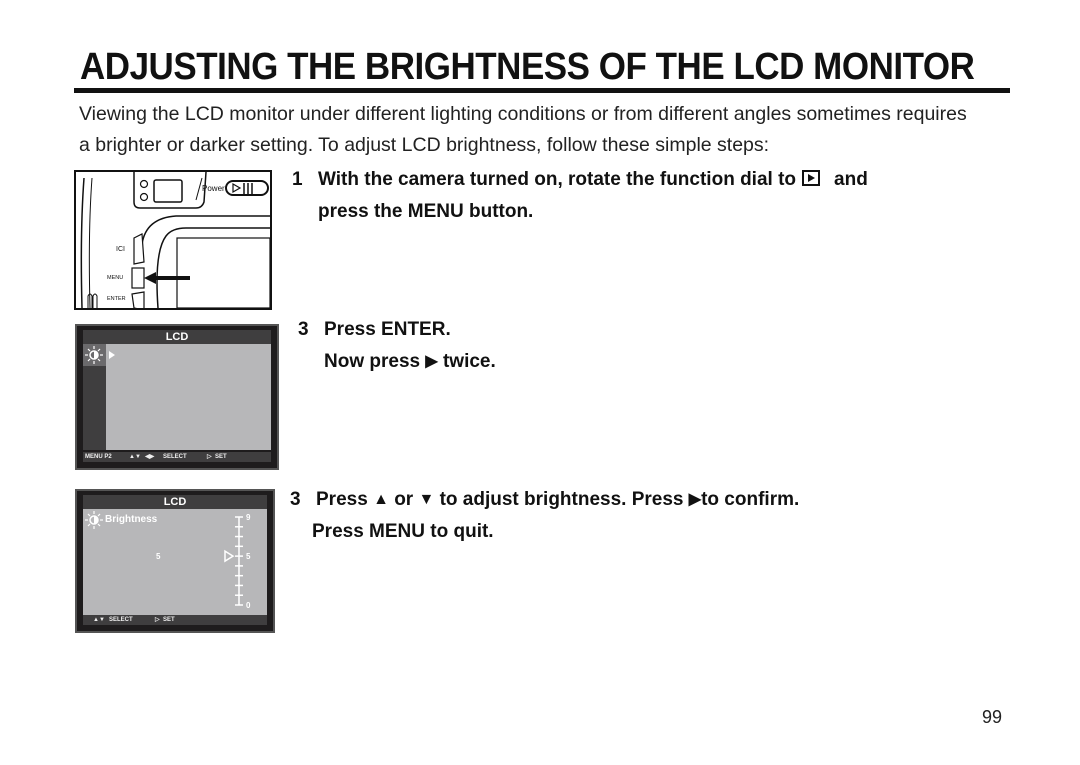 This screenshot has height=765, width=1080. What do you see at coordinates (248, 517) in the screenshot?
I see `scale-label-max: 9` at bounding box center [248, 517].